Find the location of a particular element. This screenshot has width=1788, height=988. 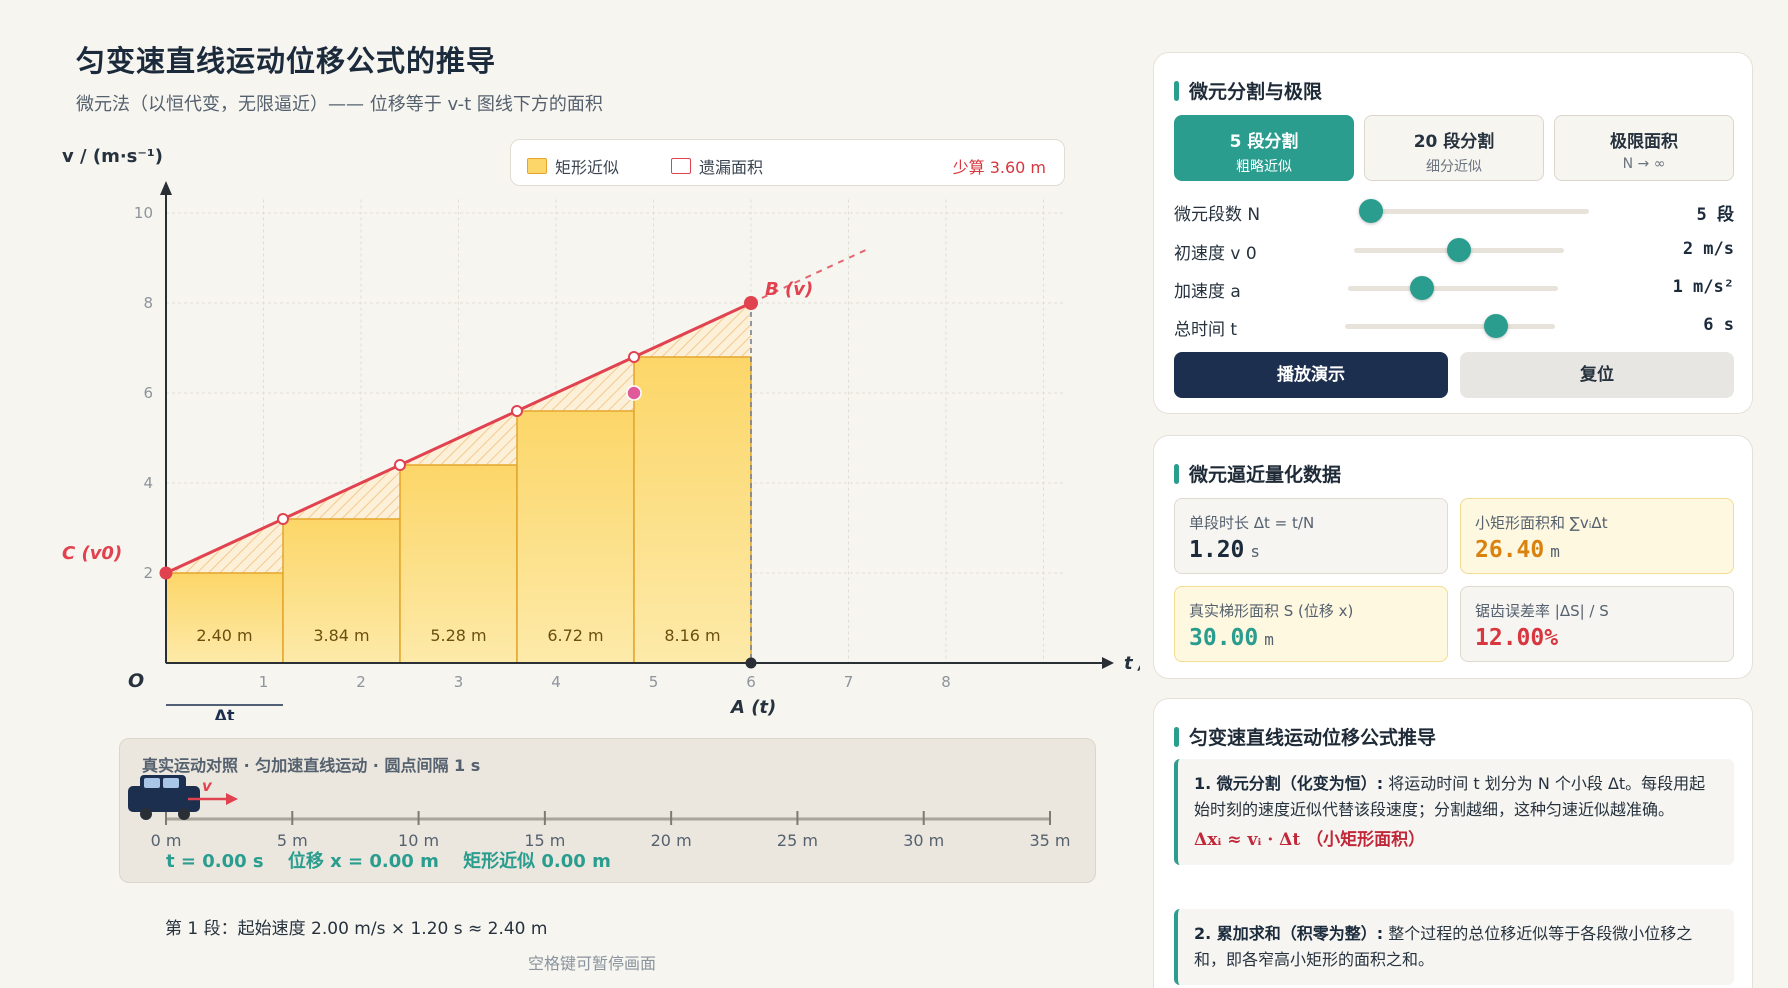

point-b is located at coordinates (751, 303).